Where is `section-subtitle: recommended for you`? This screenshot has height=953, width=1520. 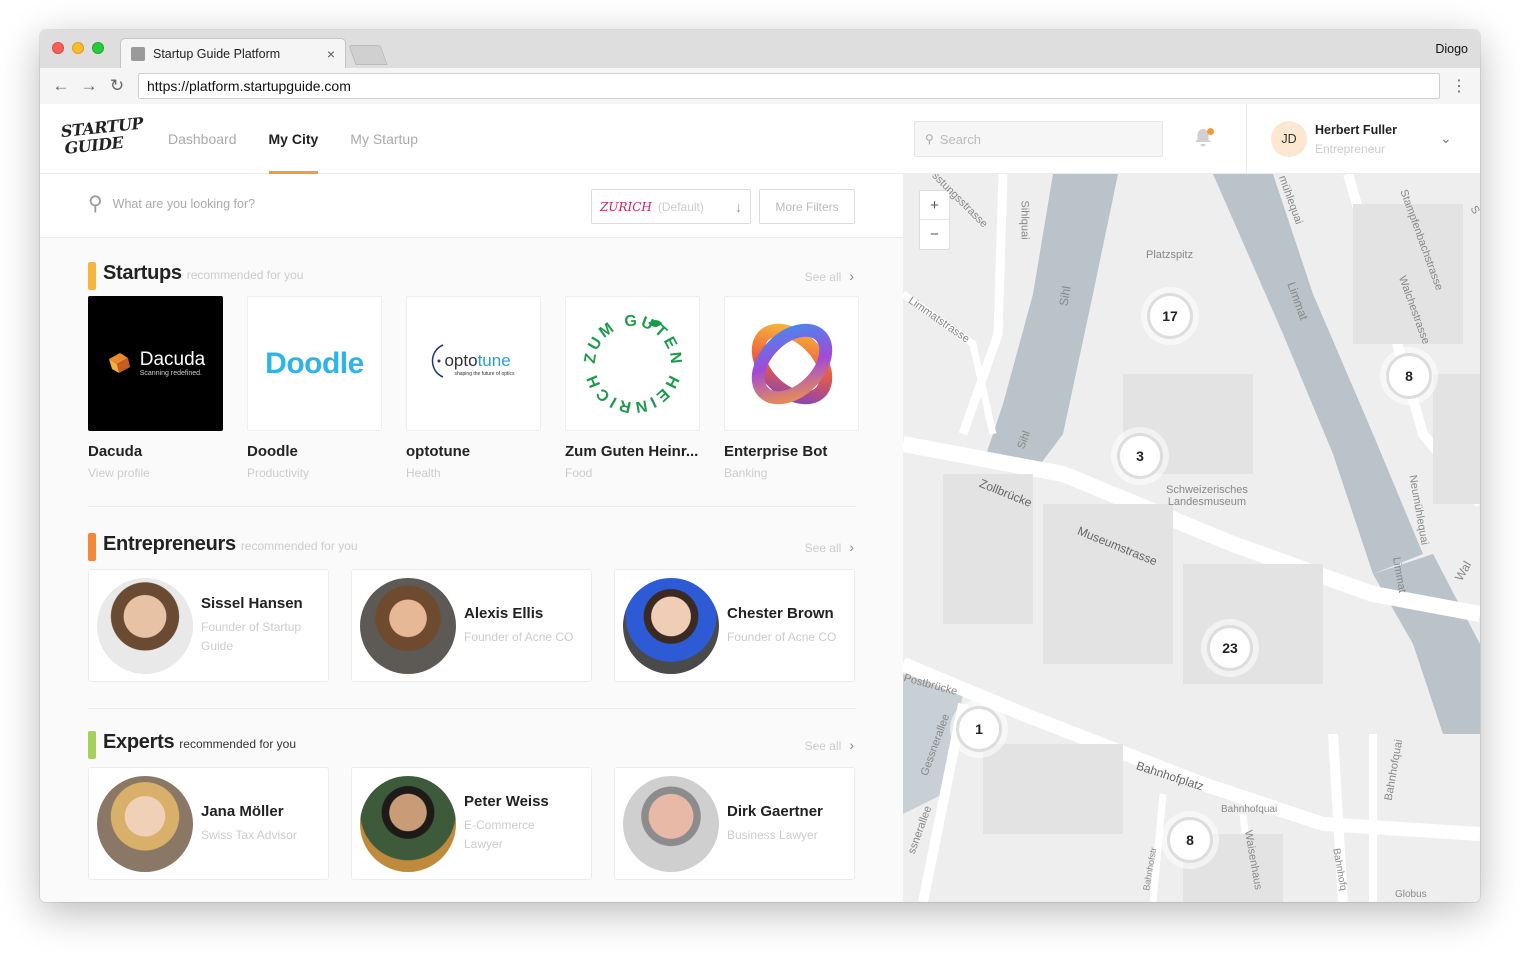 section-subtitle: recommended for you is located at coordinates (299, 546).